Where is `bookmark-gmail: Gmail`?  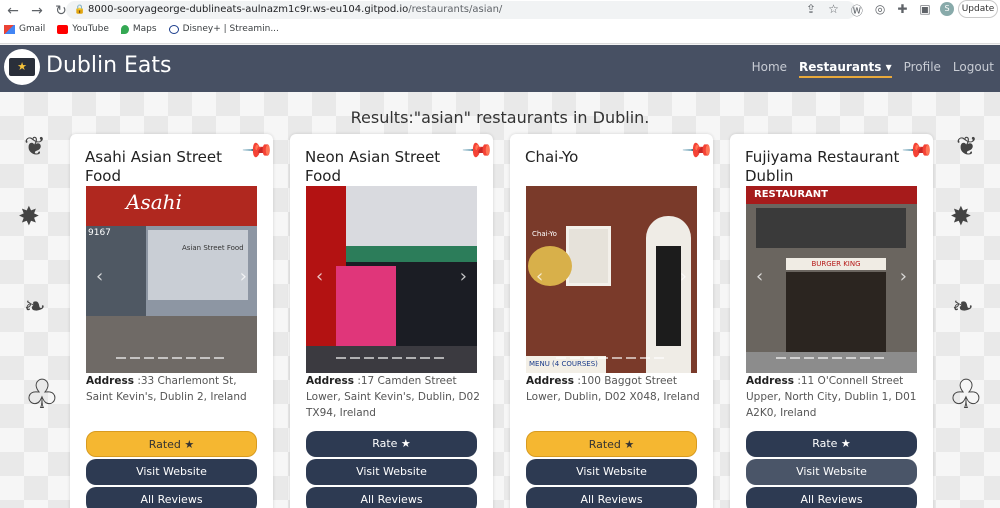
bookmark-gmail: Gmail is located at coordinates (24, 29).